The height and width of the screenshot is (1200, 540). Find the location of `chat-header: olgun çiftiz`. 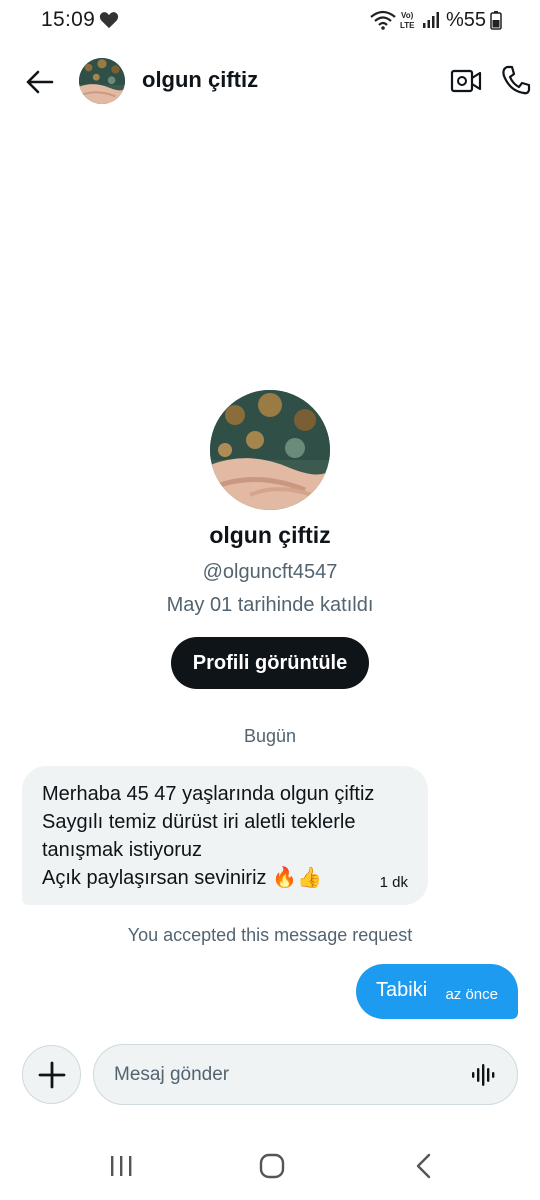

chat-header: olgun çiftiz is located at coordinates (270, 81).